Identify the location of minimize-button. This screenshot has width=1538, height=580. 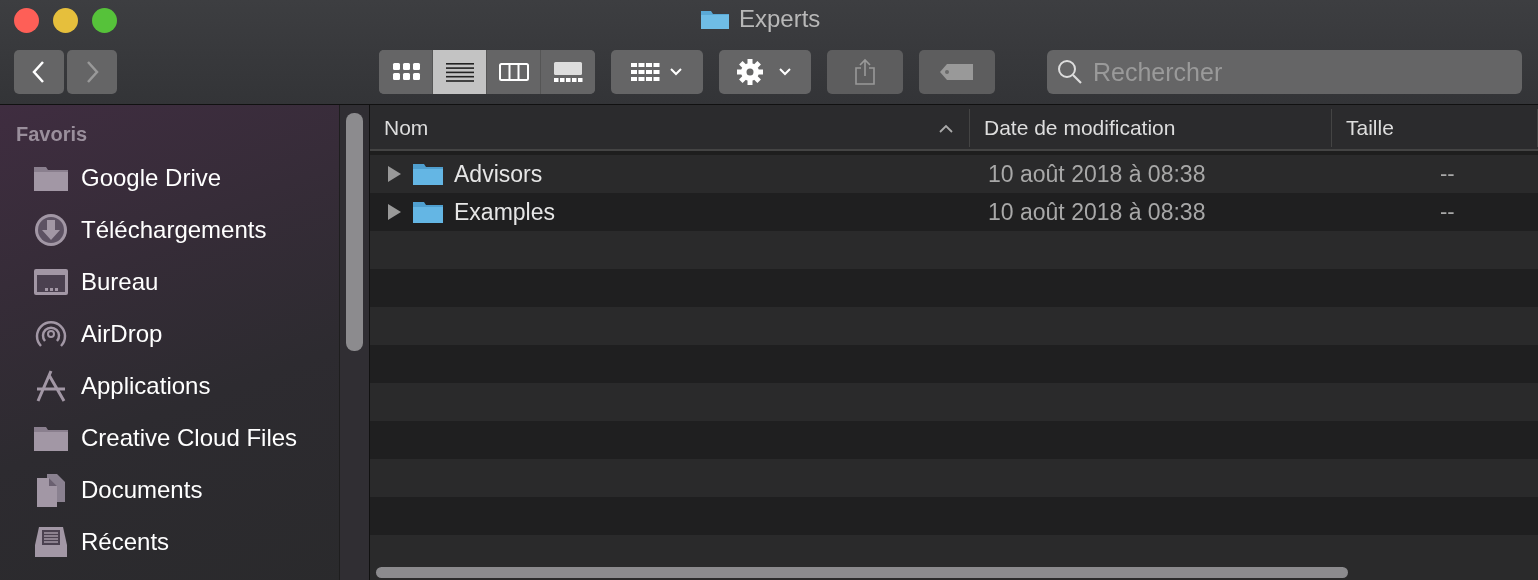
(65, 20).